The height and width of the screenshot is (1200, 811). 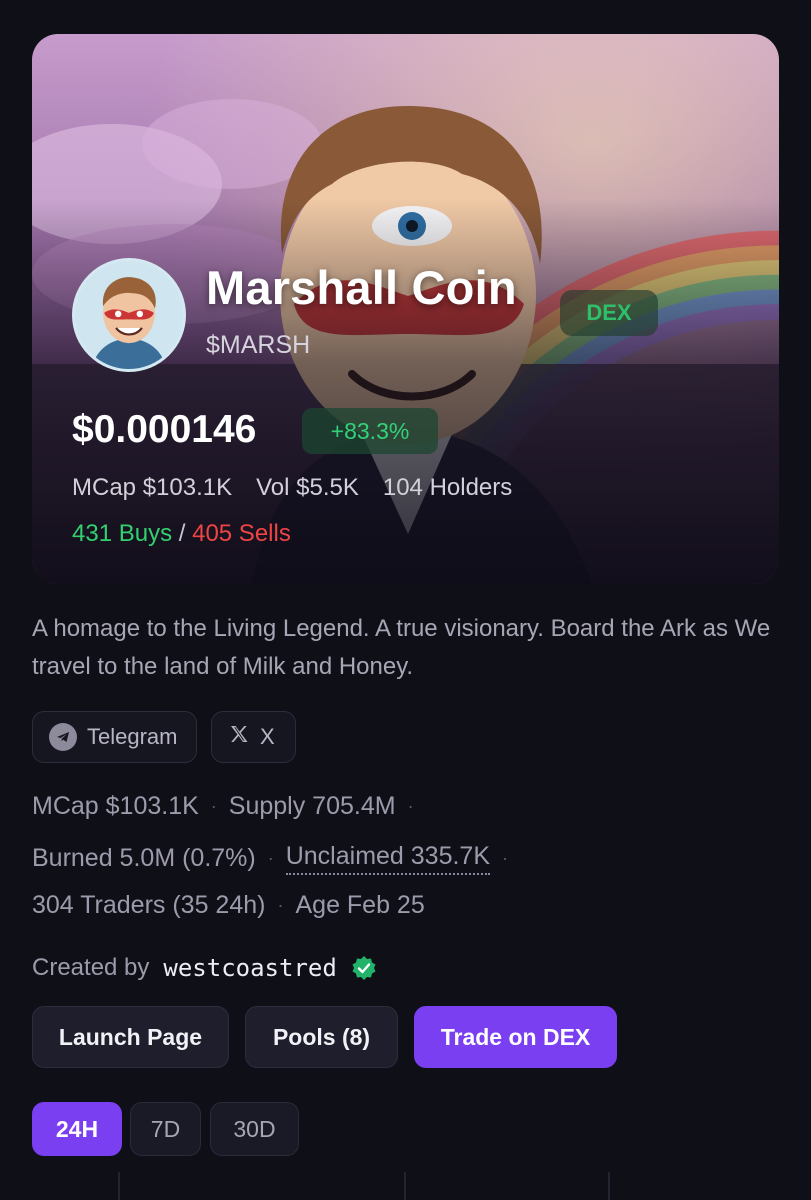 I want to click on metric-age: Age Feb 25, so click(x=360, y=905).